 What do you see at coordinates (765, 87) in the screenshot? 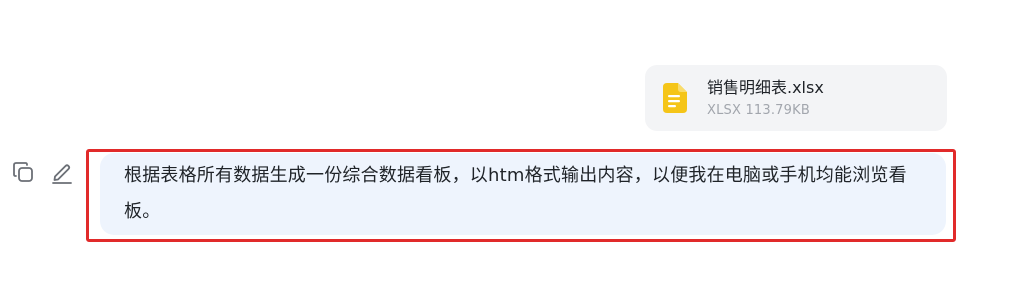
I see `file-name: 销售明细表.xlsx` at bounding box center [765, 87].